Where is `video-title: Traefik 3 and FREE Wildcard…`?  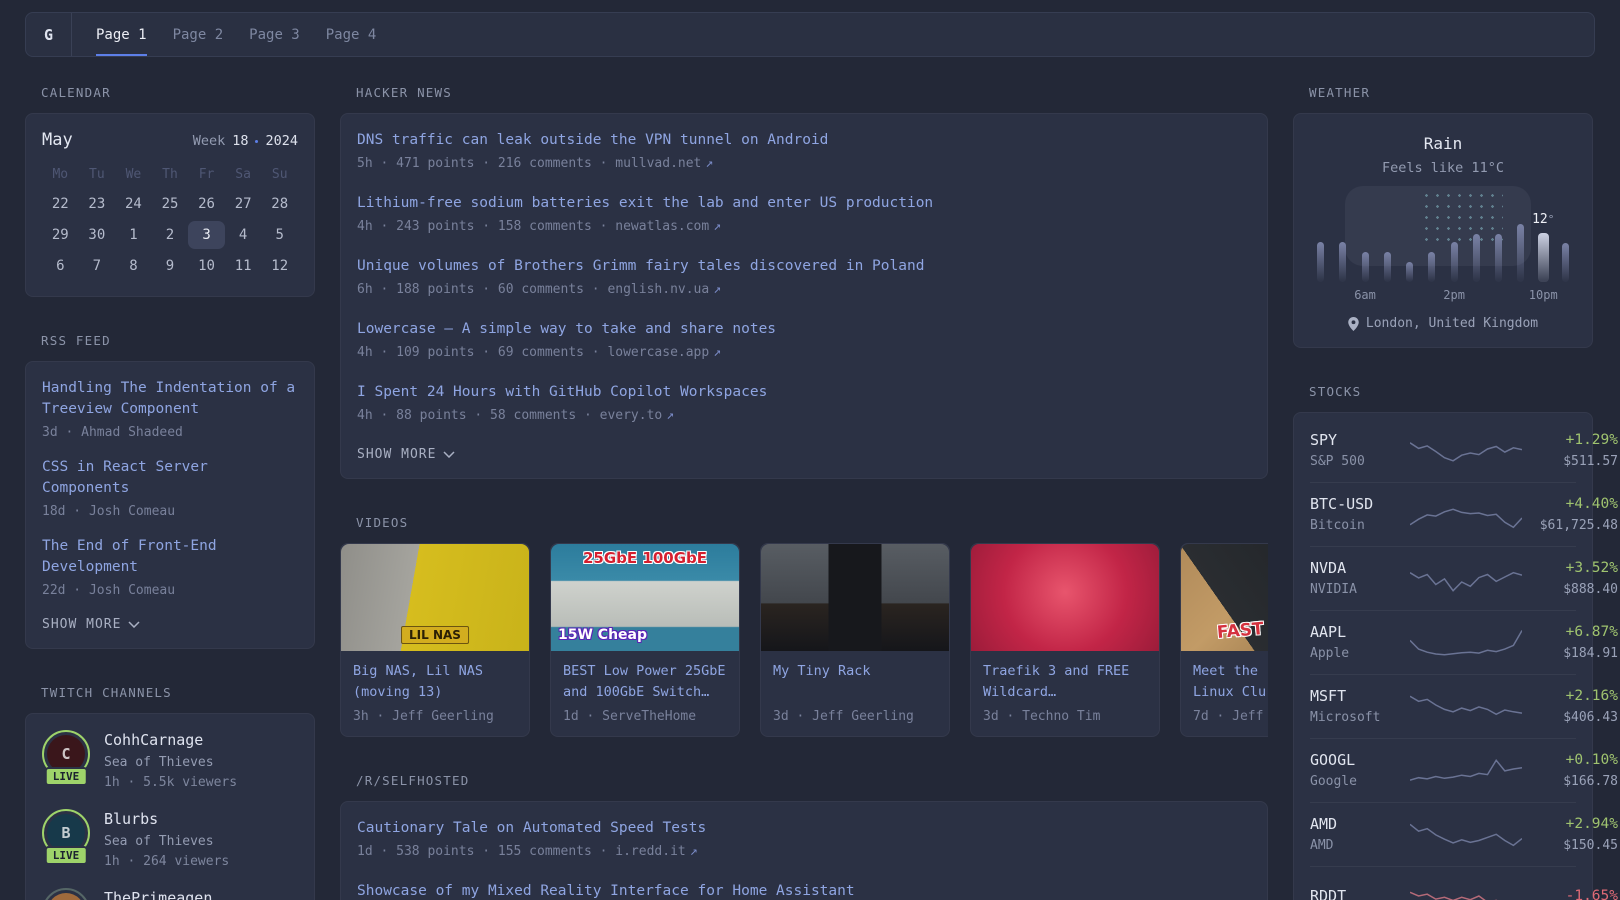
video-title: Traefik 3 and FREE Wildcard… is located at coordinates (1065, 682).